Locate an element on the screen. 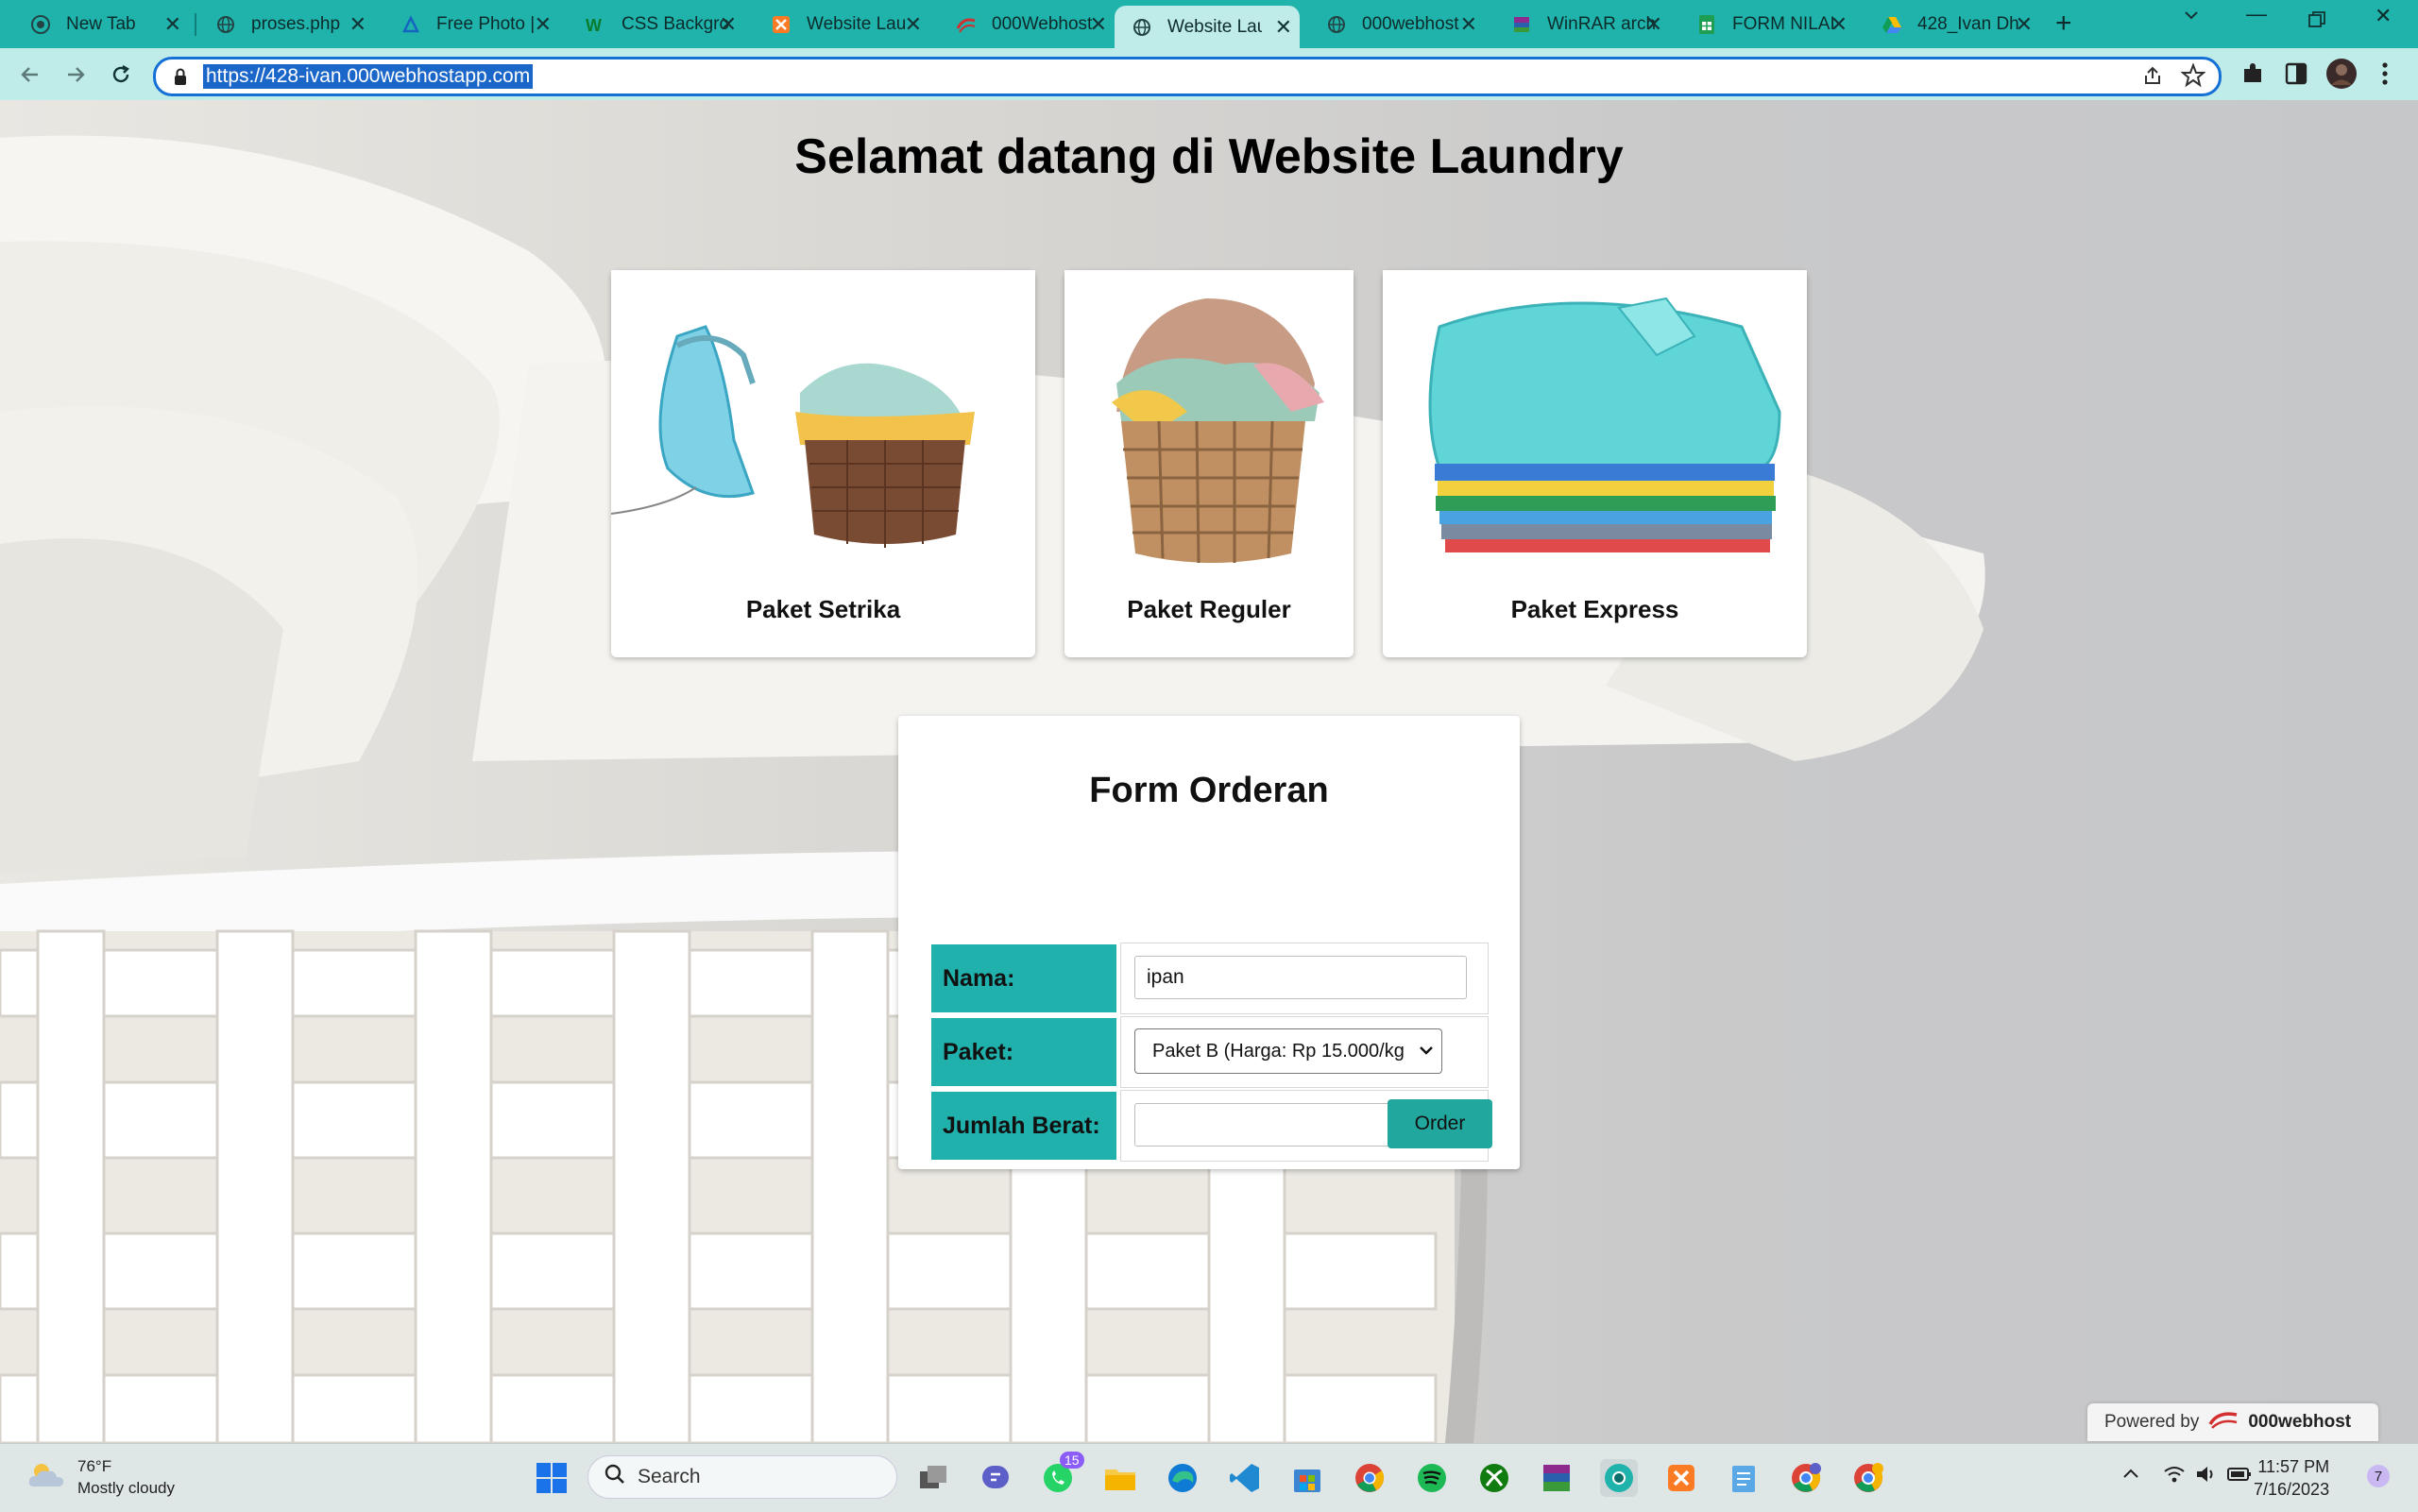 The image size is (2418, 1512). tab-title: Website Lau is located at coordinates (1214, 26).